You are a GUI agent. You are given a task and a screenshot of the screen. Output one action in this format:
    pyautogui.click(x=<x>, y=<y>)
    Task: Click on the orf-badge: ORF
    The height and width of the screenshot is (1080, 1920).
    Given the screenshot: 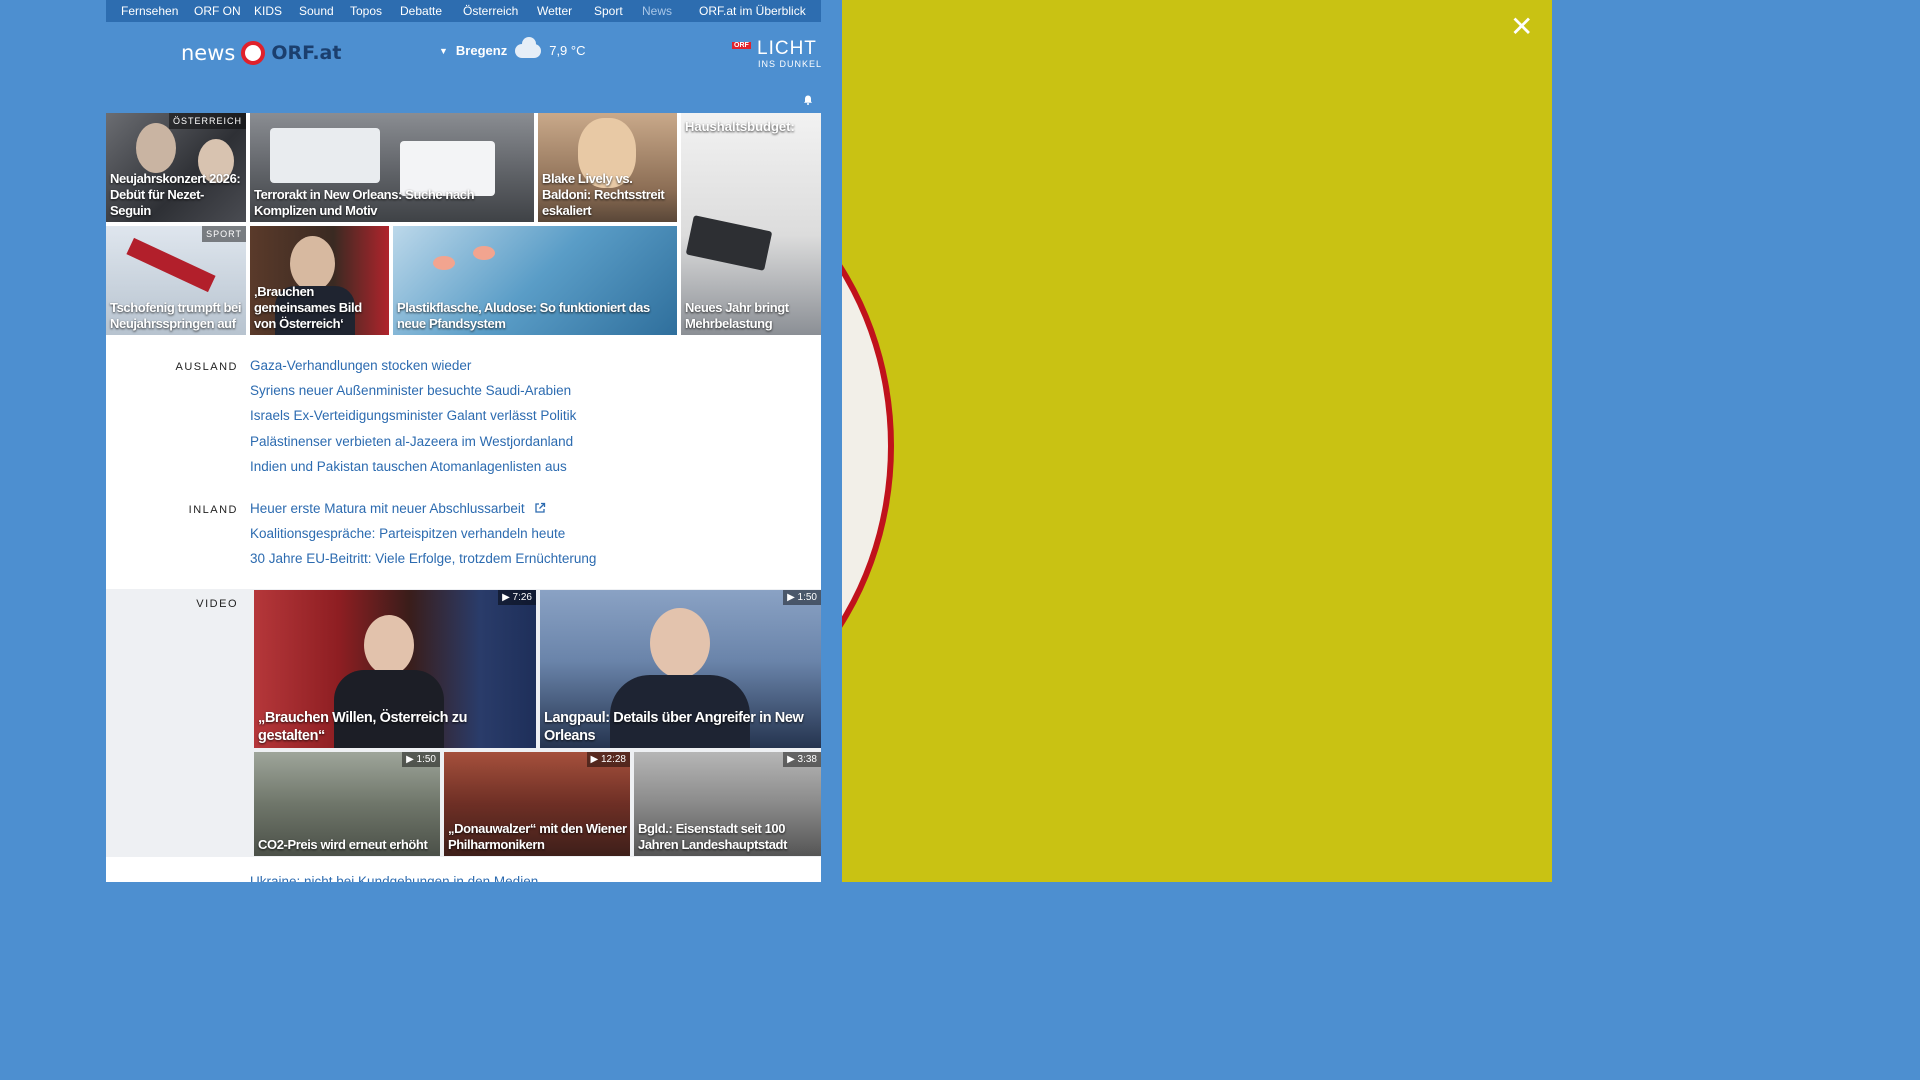 What is the action you would take?
    pyautogui.click(x=741, y=45)
    